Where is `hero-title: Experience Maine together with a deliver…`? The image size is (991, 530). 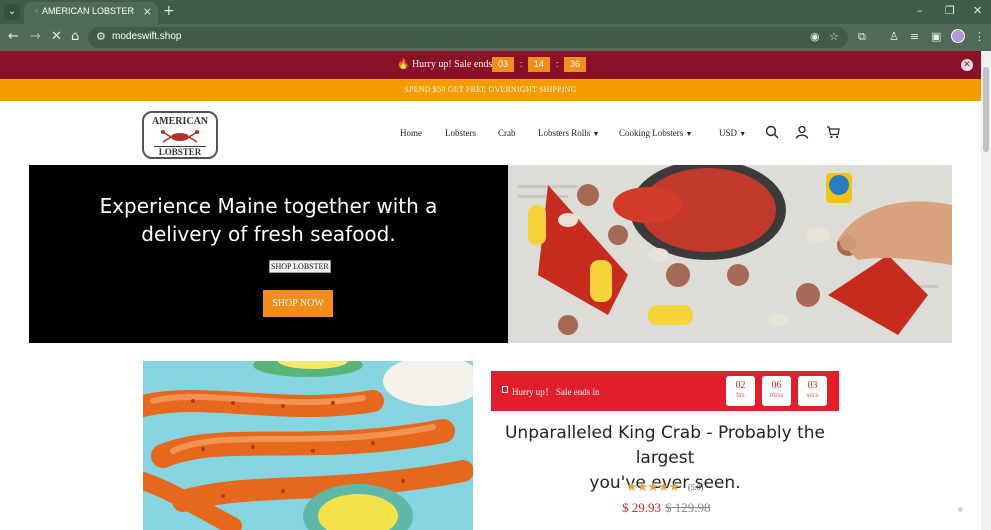 hero-title: Experience Maine together with a deliver… is located at coordinates (268, 220).